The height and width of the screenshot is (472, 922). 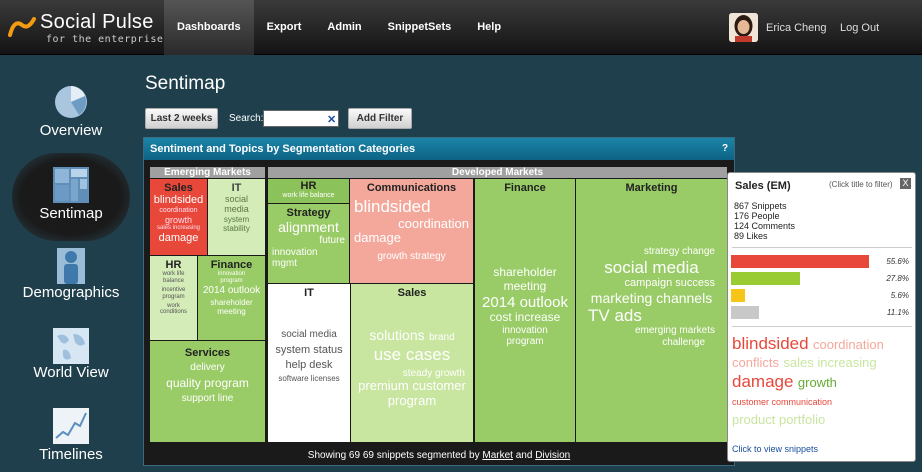 What do you see at coordinates (489, 27) in the screenshot?
I see `nav-help: Help` at bounding box center [489, 27].